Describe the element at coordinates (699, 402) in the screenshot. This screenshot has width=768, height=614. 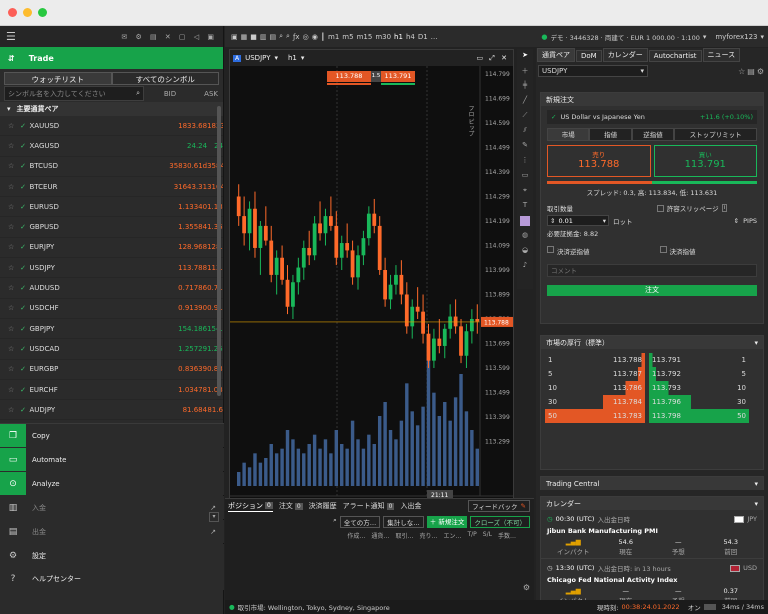
I see `dom-ask-row: 113.796 30` at that location.